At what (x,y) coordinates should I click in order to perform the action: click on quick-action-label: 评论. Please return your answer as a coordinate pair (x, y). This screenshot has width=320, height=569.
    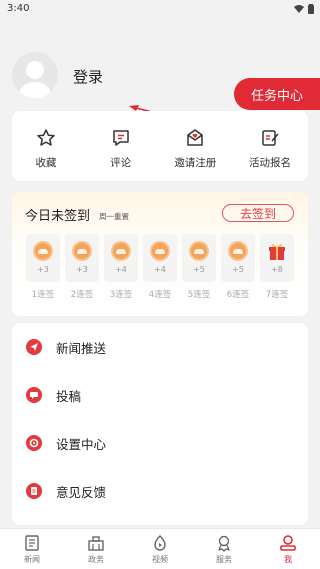
    Looking at the image, I should click on (121, 163).